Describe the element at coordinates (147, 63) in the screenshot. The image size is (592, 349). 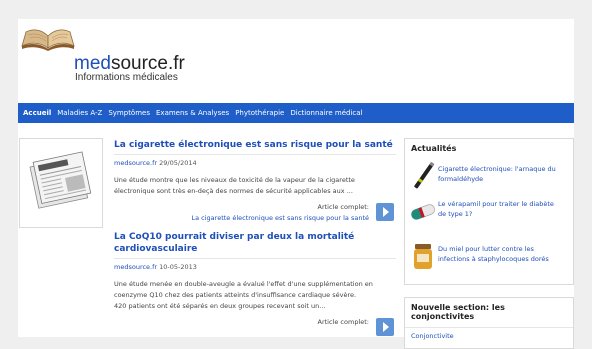
I see `site-name-suffix: source.fr` at that location.